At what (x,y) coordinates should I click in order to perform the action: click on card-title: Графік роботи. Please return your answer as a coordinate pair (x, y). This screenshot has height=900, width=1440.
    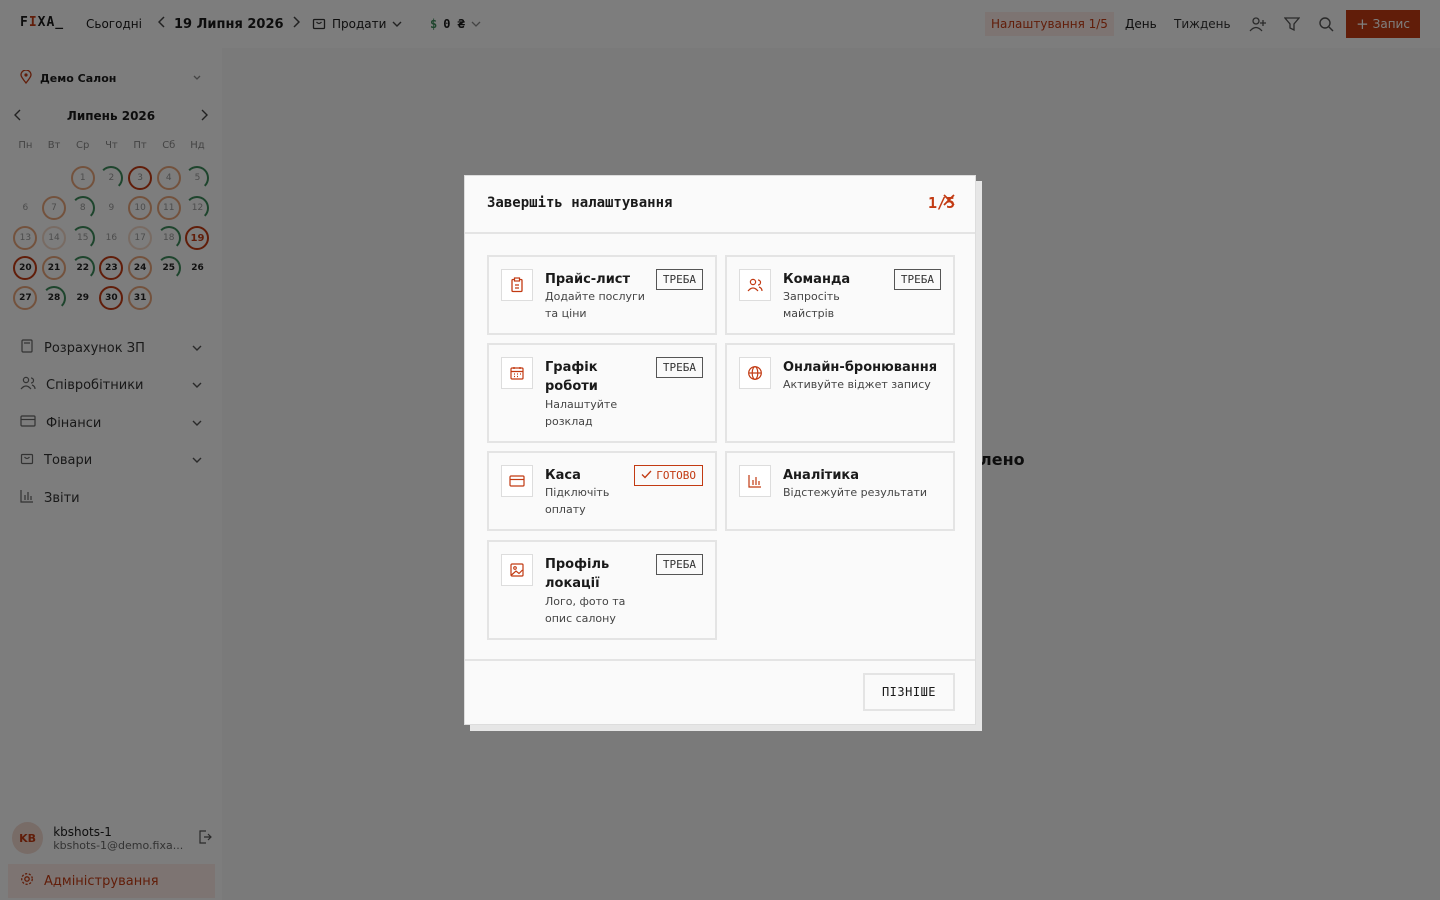
    Looking at the image, I should click on (571, 377).